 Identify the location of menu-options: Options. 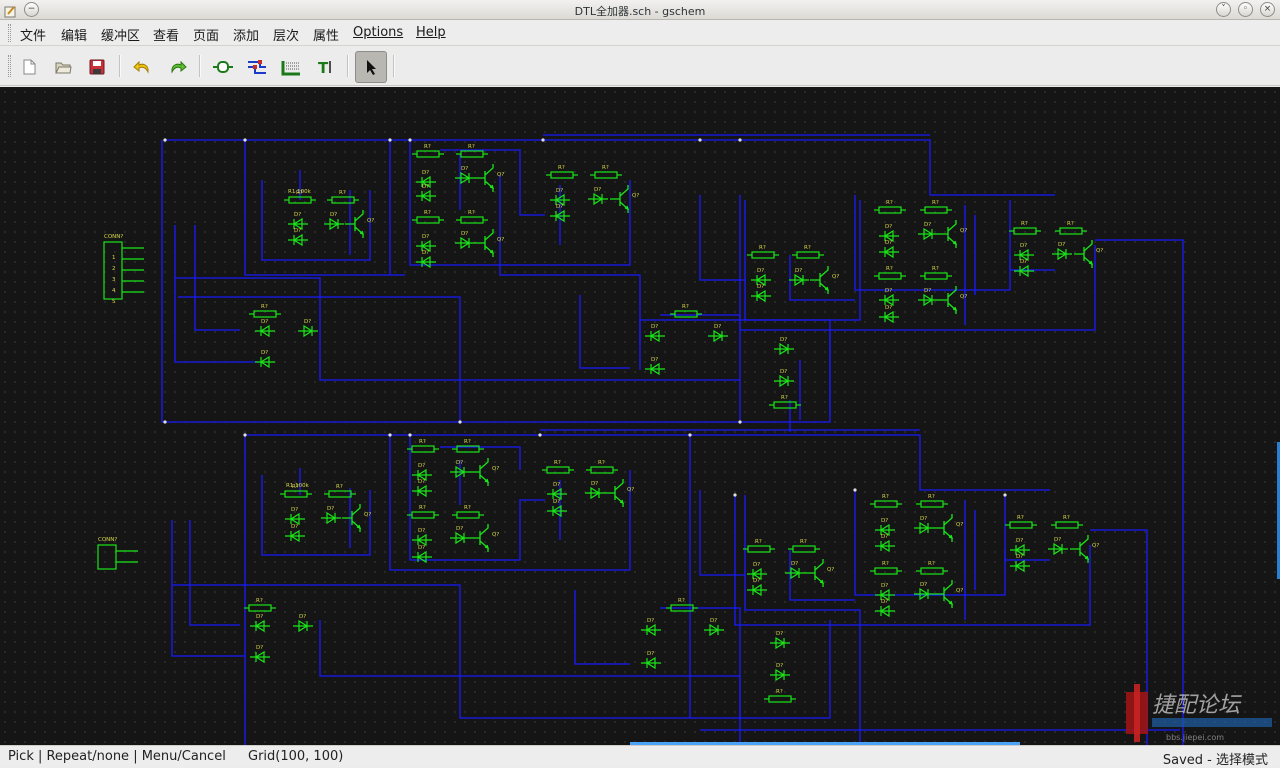
(378, 32).